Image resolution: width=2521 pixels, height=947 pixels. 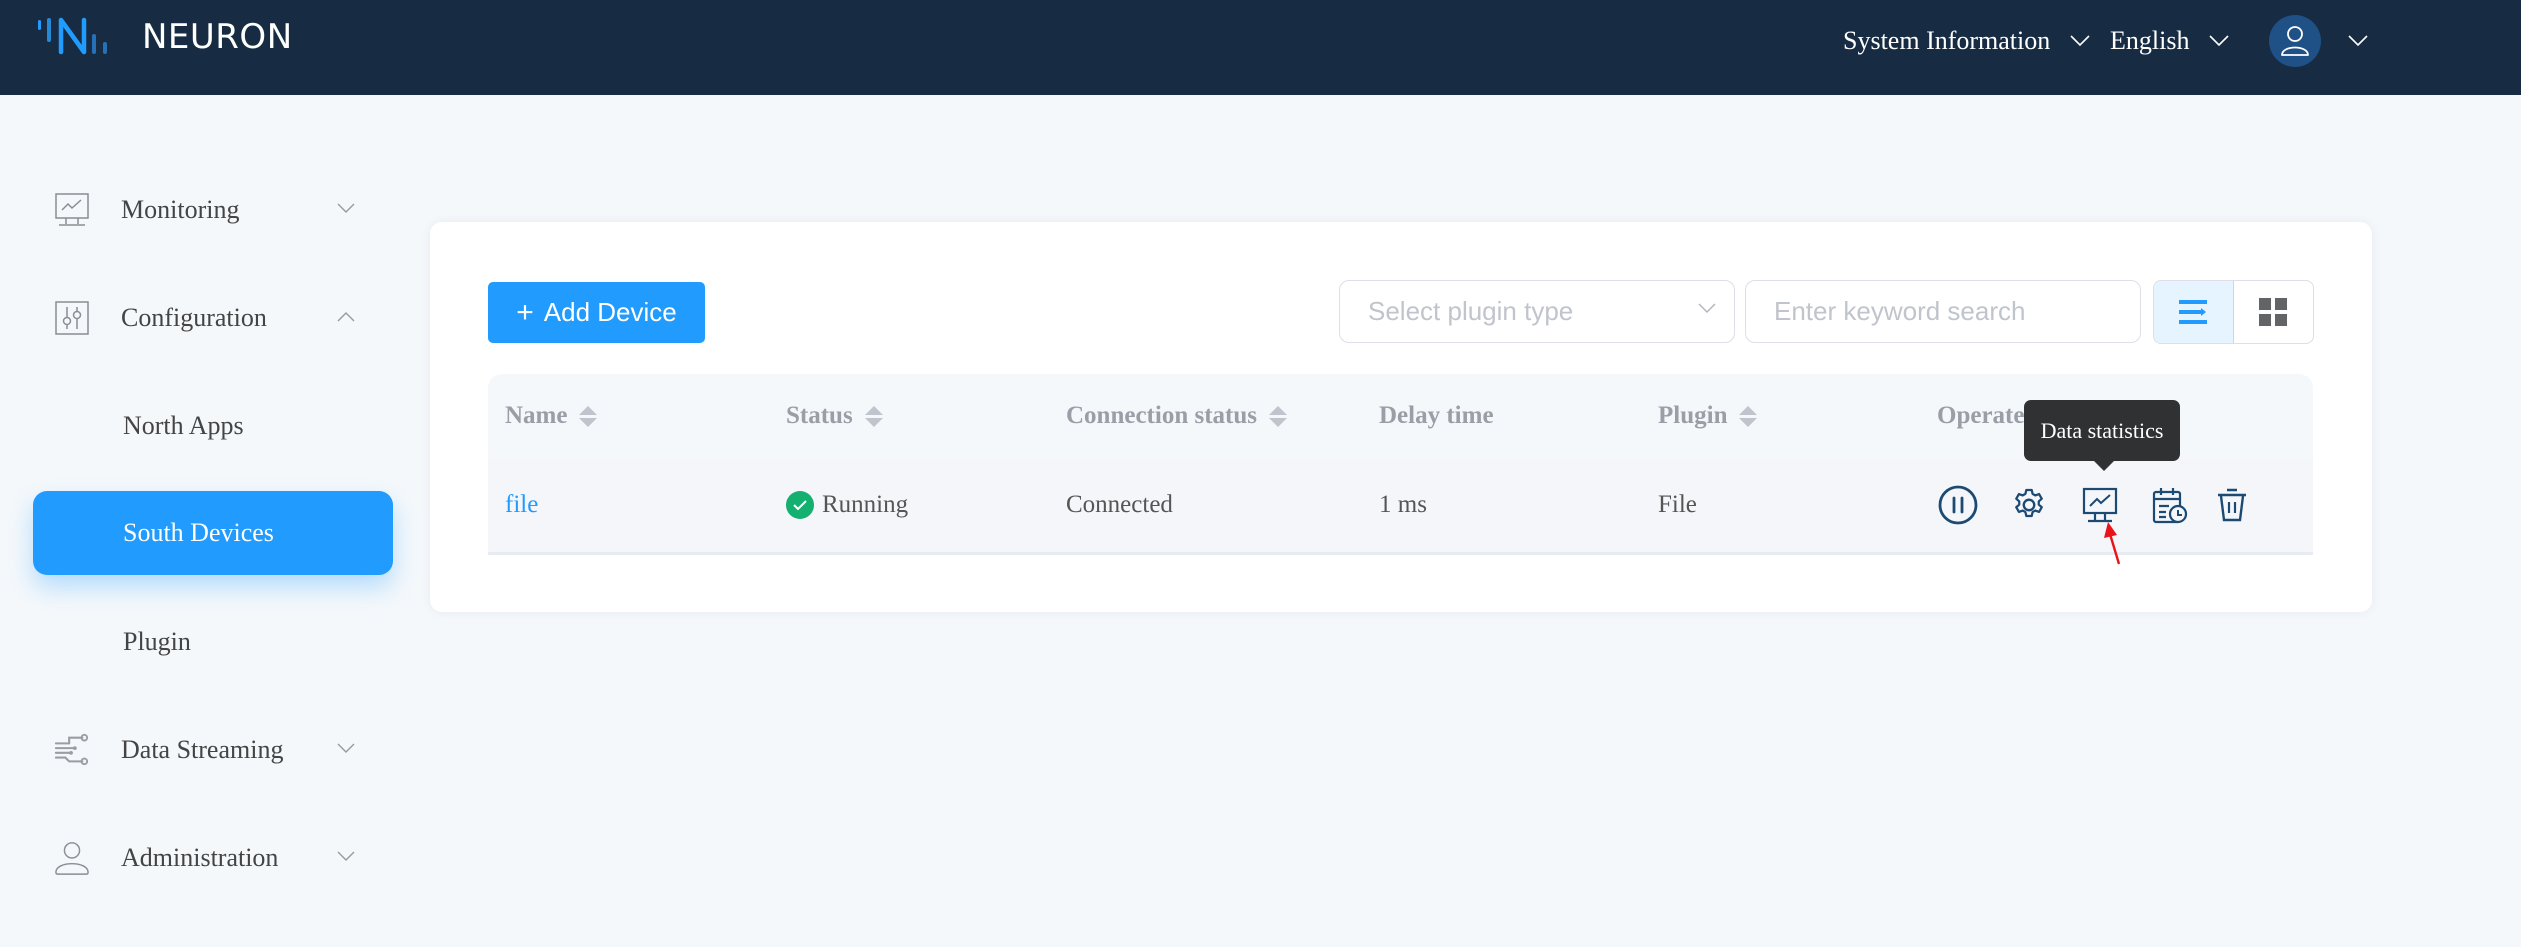 I want to click on list-view-button, so click(x=2194, y=312).